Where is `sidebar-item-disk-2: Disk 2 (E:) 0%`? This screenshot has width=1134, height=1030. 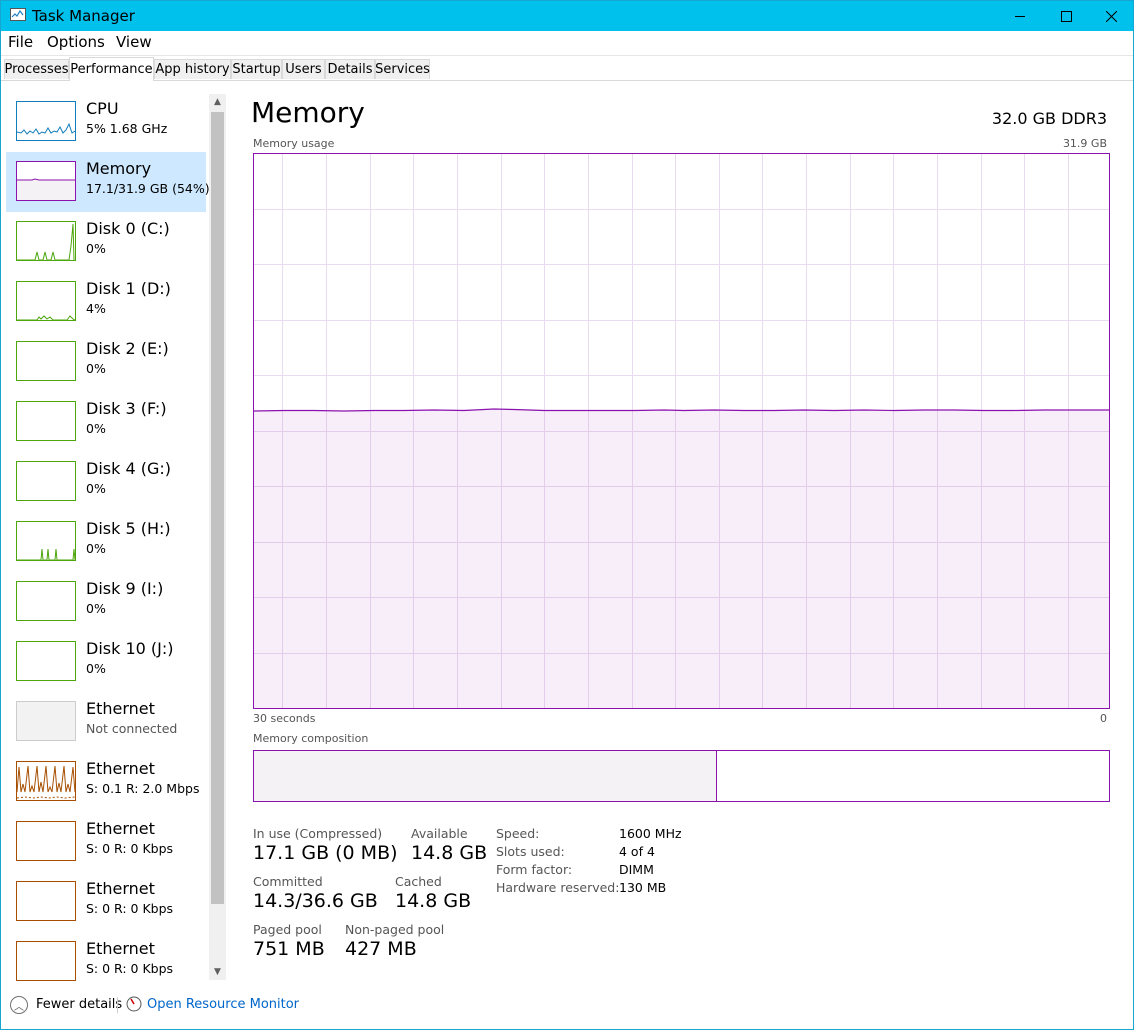 sidebar-item-disk-2: Disk 2 (E:) 0% is located at coordinates (106, 362).